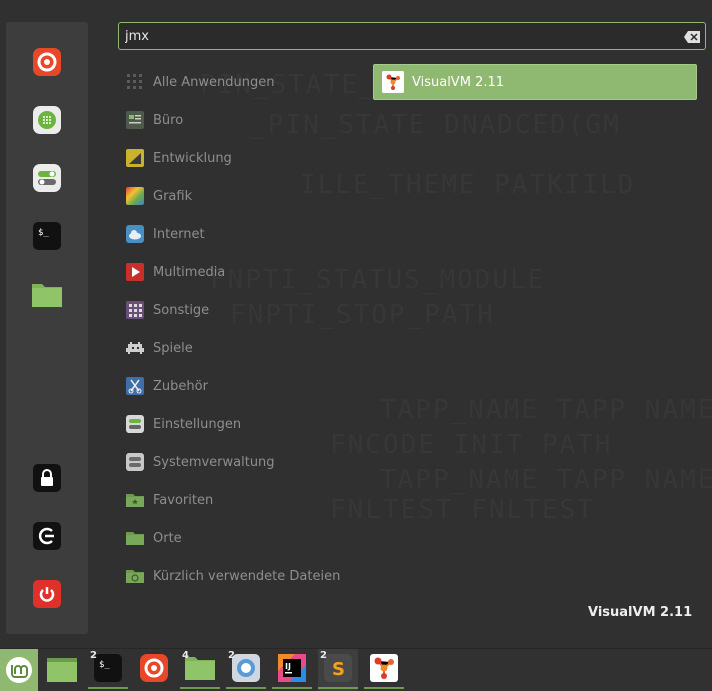 Image resolution: width=712 pixels, height=691 pixels. What do you see at coordinates (135, 538) in the screenshot?
I see `places-folder-icon` at bounding box center [135, 538].